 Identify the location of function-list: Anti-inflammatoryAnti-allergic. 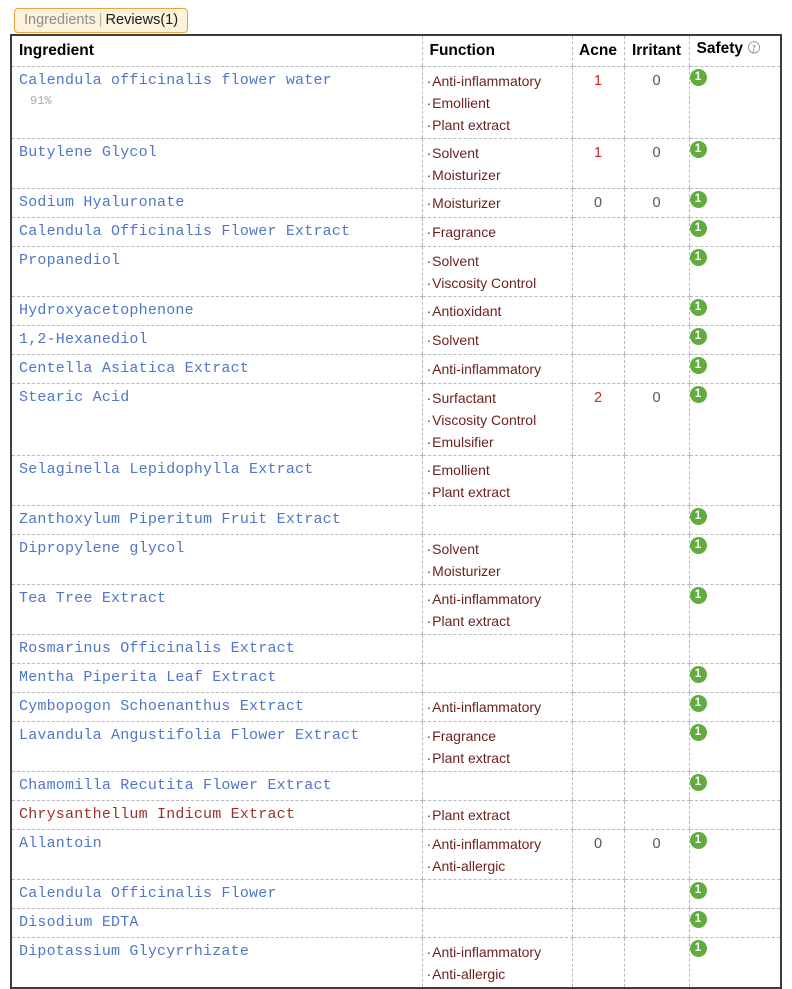
(497, 854).